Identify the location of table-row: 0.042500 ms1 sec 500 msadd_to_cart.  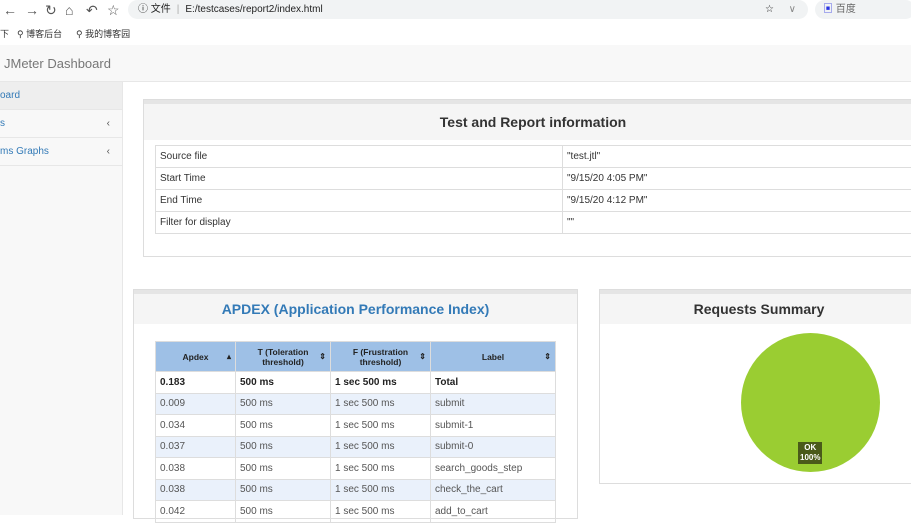
(356, 512).